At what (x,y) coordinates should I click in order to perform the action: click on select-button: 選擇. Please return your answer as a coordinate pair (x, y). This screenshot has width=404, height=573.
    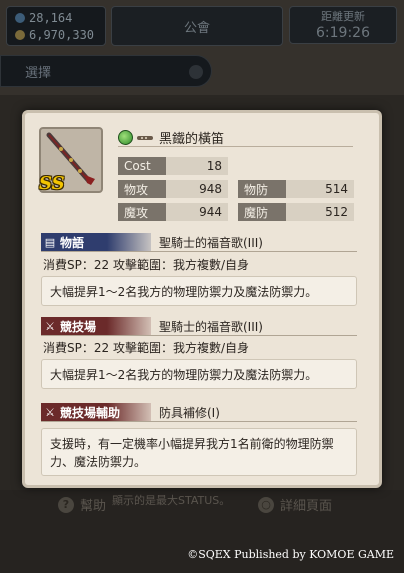
    Looking at the image, I should click on (106, 71).